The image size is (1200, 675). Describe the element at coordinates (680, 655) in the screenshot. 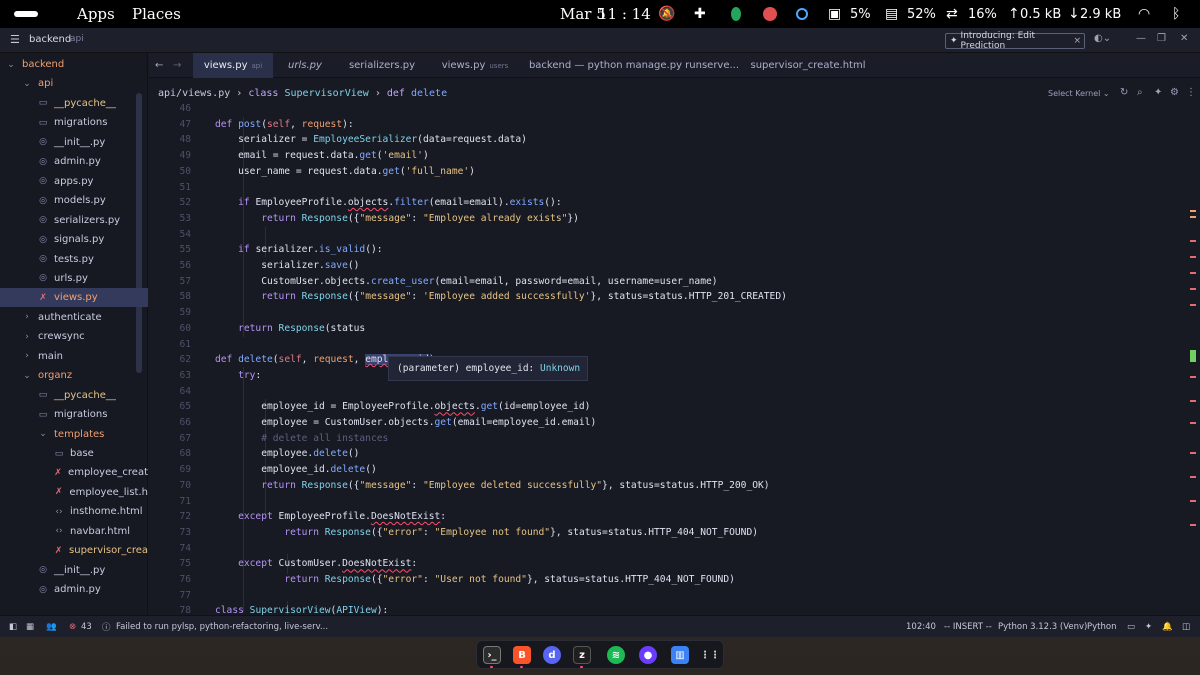

I see `calculator-icon: ▥` at that location.